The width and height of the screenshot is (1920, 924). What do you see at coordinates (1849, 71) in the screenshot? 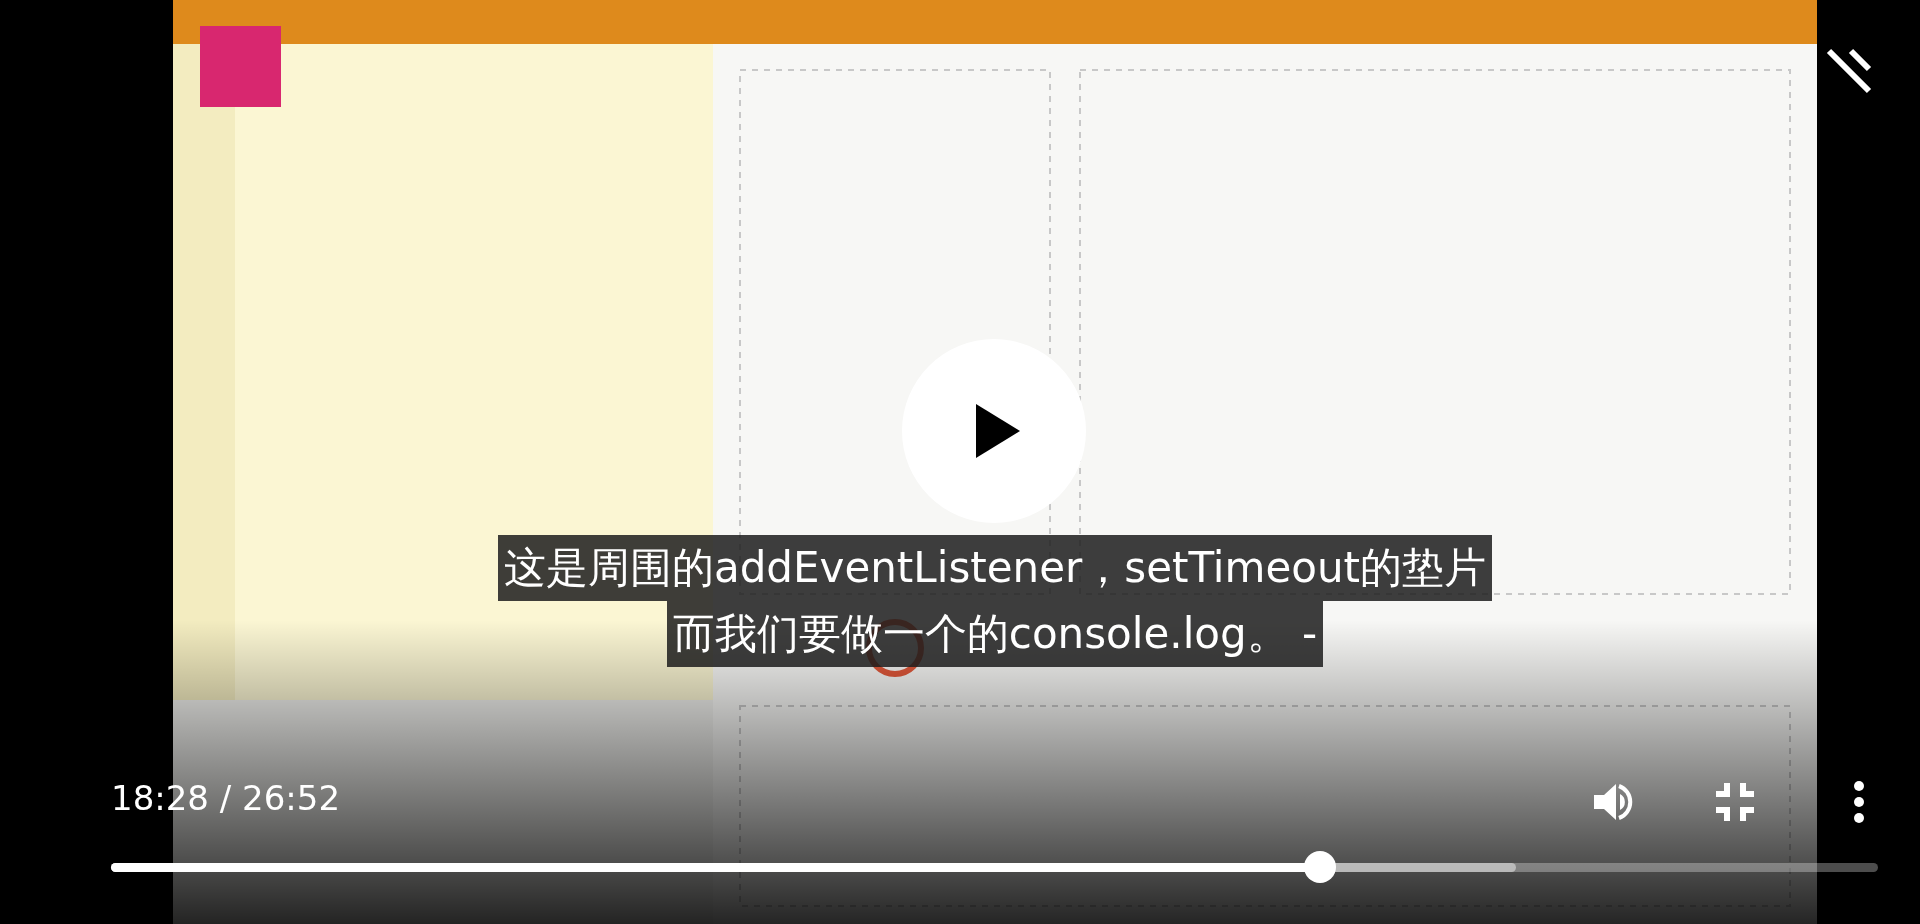
I see `collapse-icon` at bounding box center [1849, 71].